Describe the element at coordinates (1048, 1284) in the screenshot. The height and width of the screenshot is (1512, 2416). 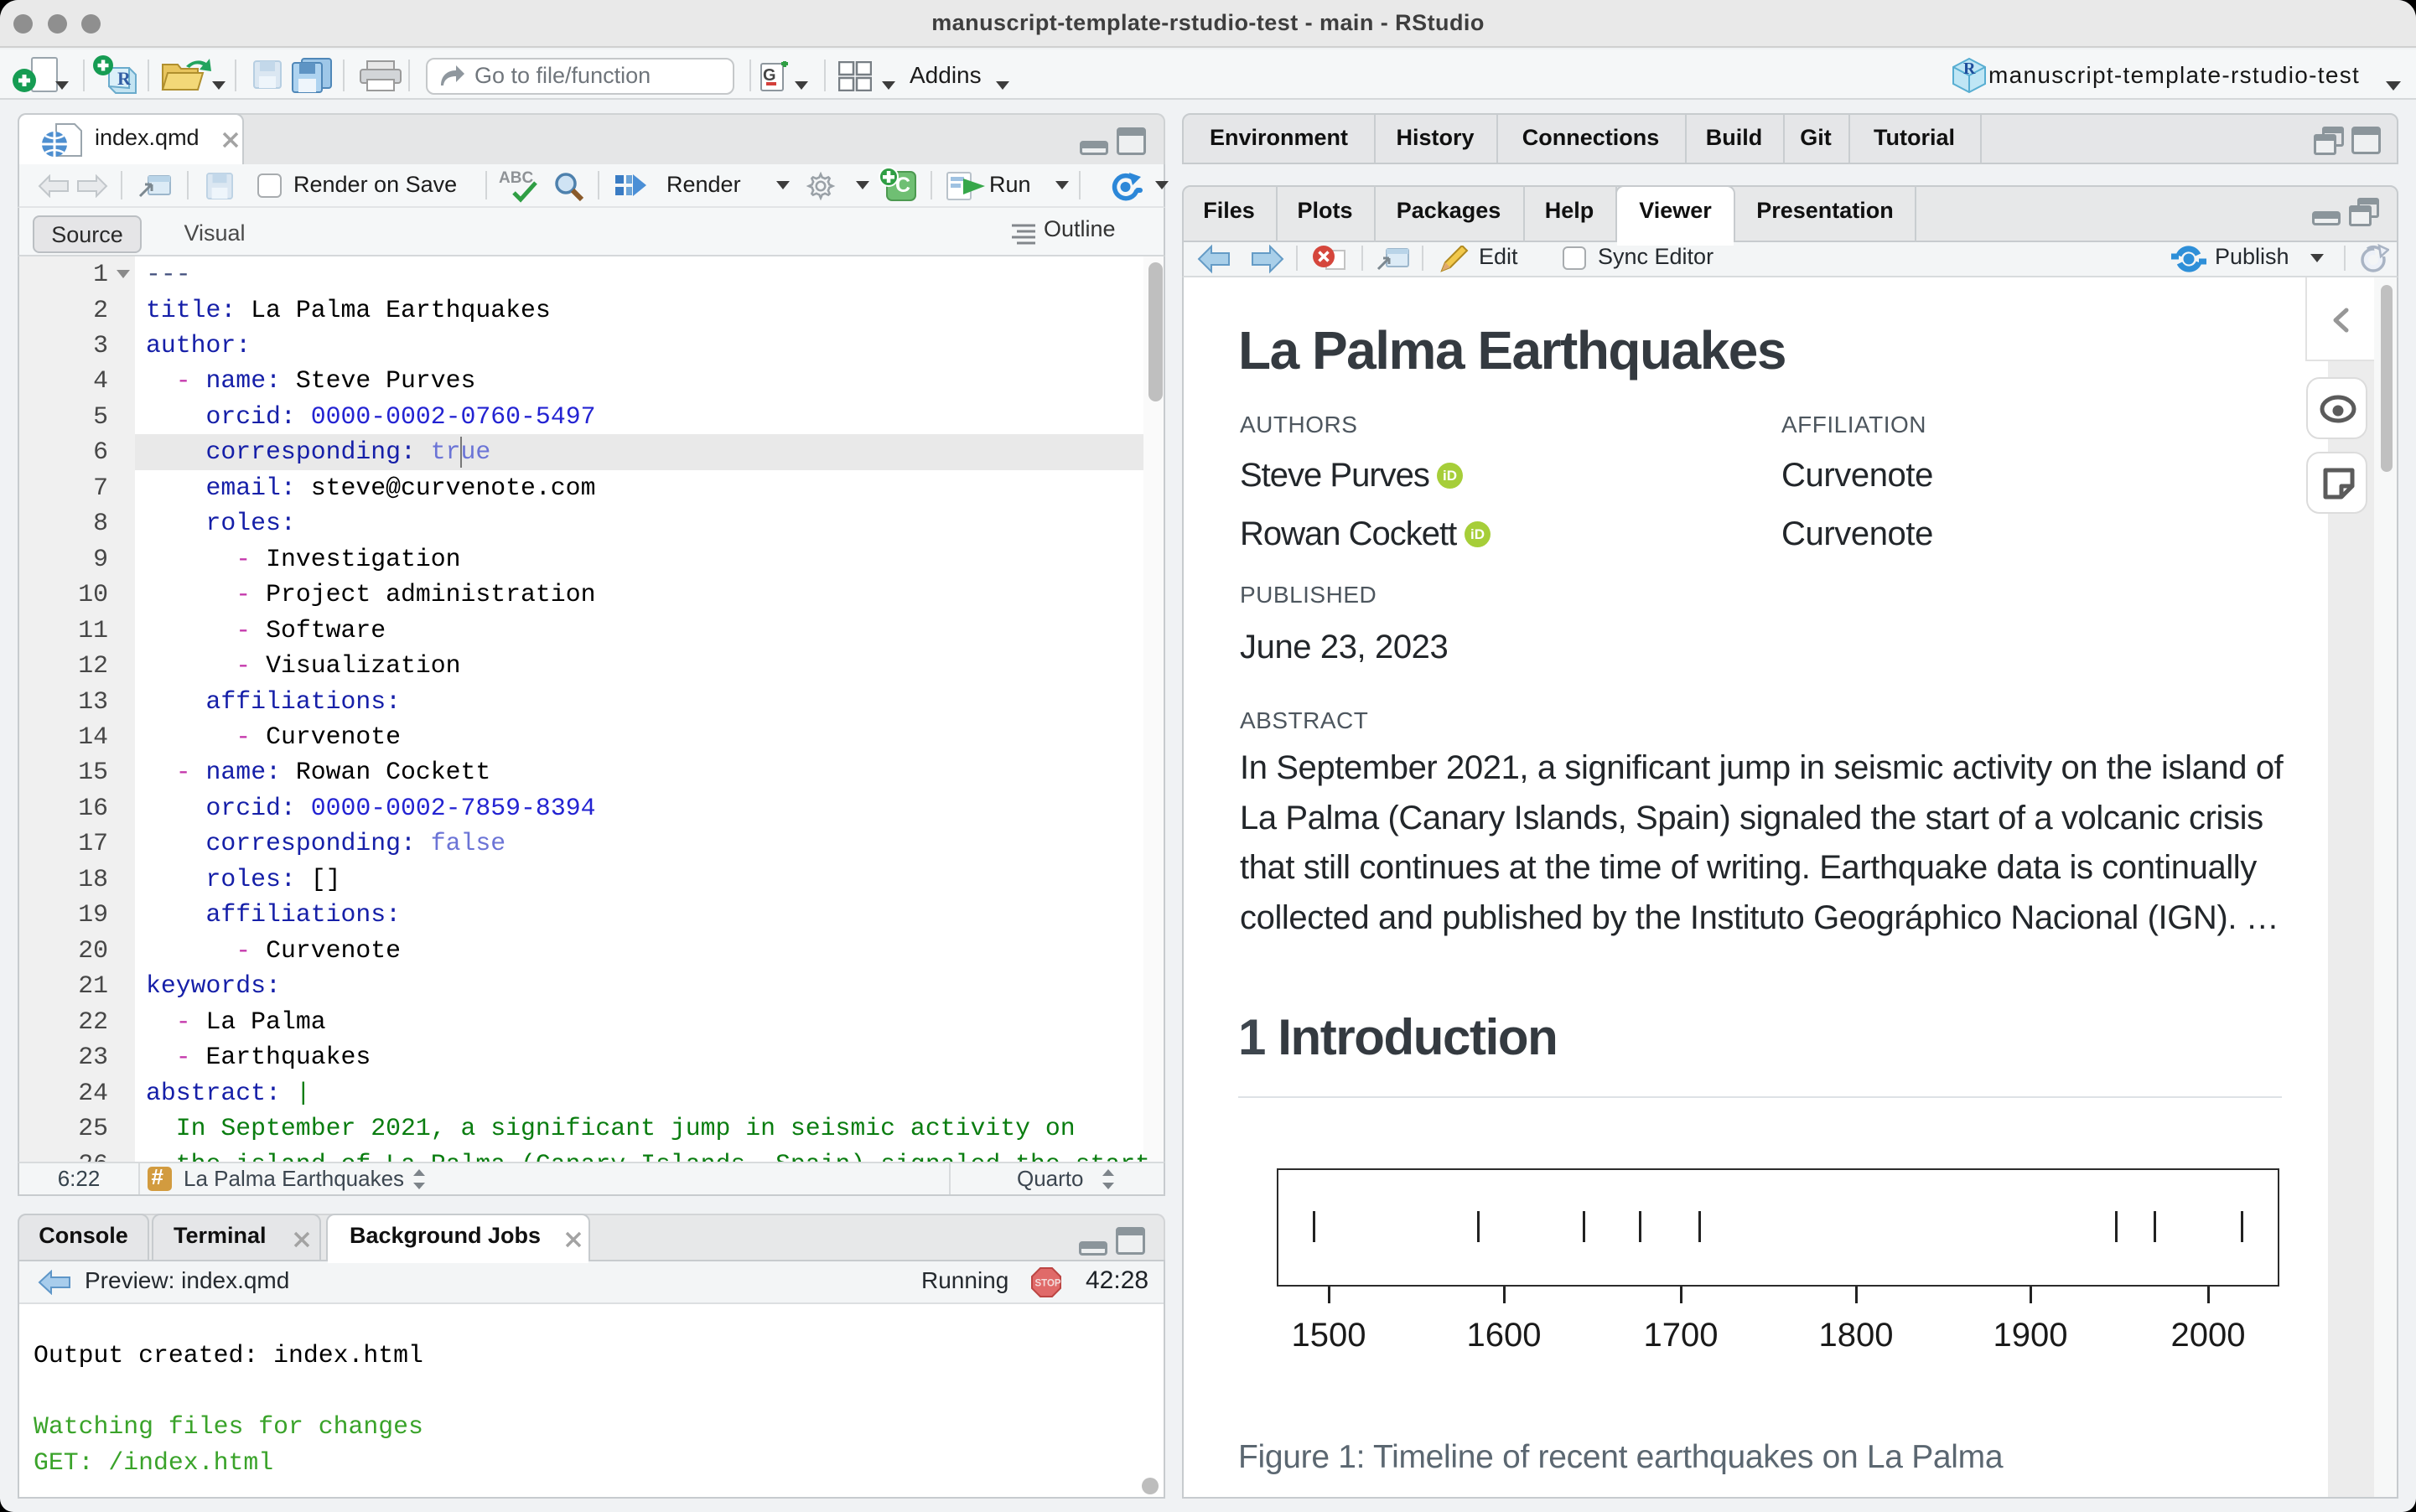
I see `svg-text: STOP` at that location.